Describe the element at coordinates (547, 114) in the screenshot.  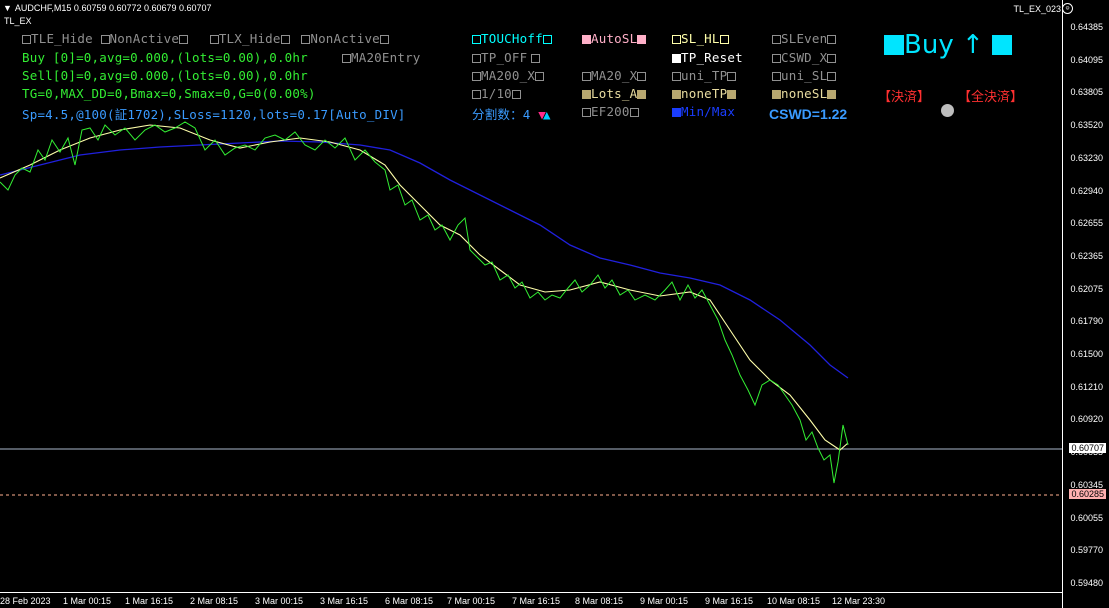
I see `triangle-up-icon: ▲` at that location.